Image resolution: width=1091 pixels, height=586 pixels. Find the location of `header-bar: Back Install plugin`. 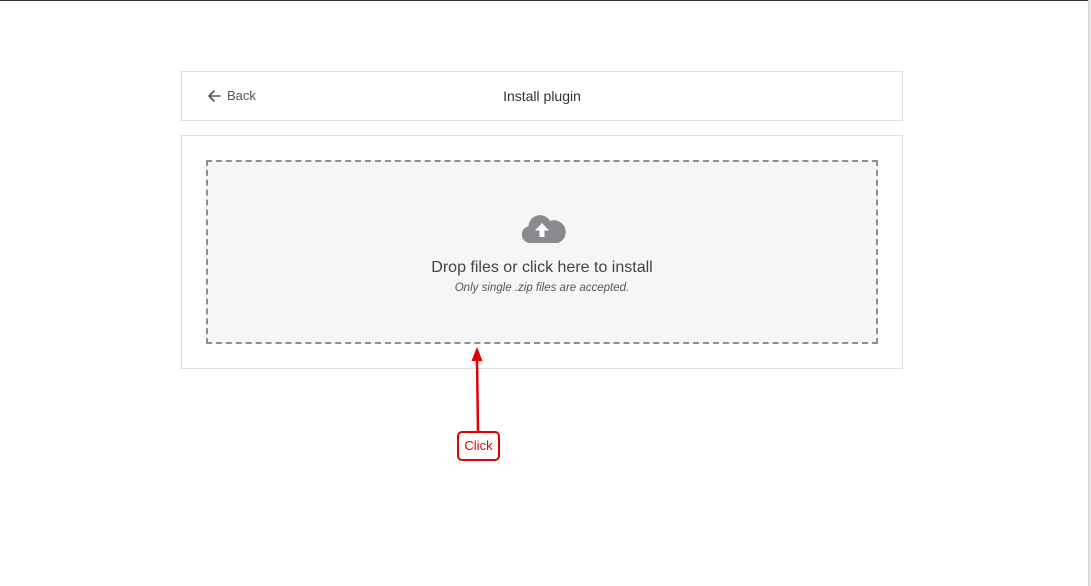

header-bar: Back Install plugin is located at coordinates (542, 96).